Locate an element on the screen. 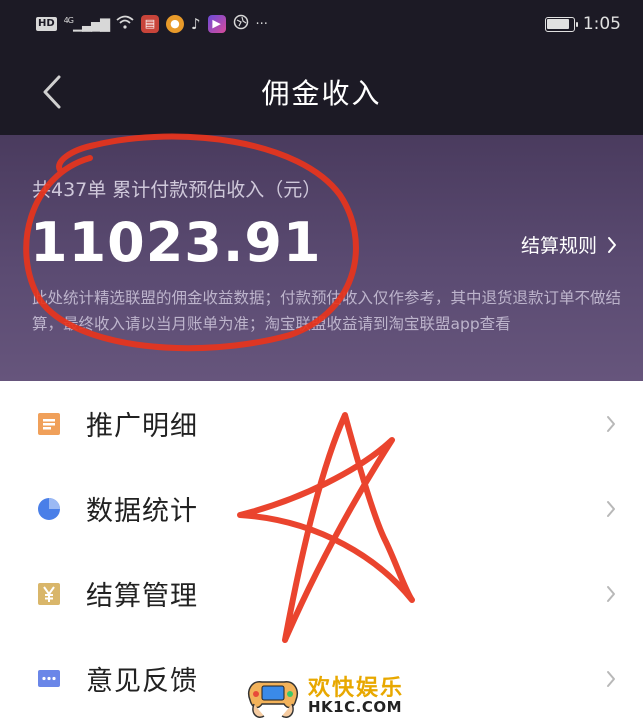  watermark-main-text: 欢快娱乐 is located at coordinates (356, 688).